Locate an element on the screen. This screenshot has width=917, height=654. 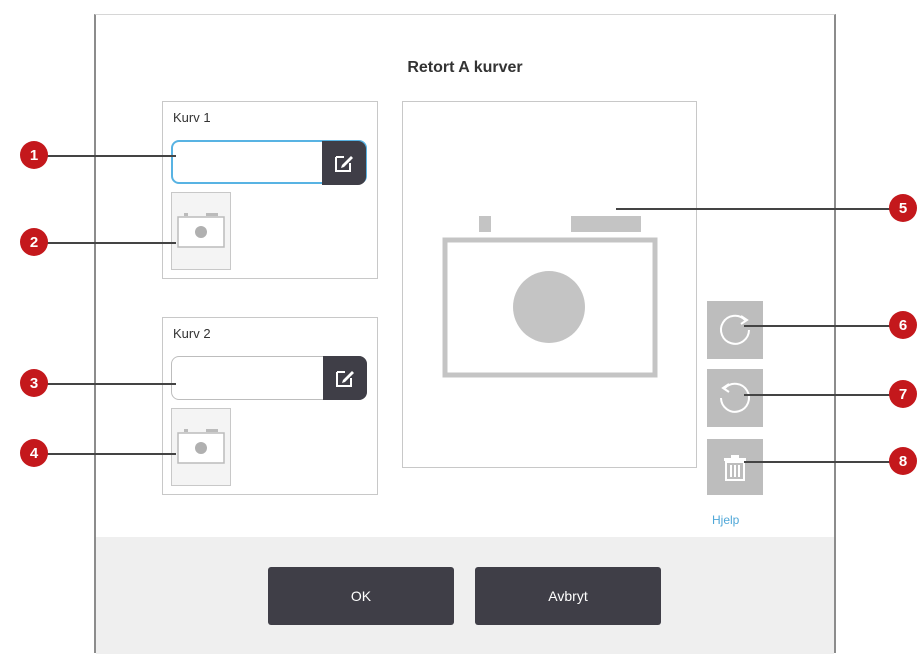
delete-image-button is located at coordinates (735, 467).